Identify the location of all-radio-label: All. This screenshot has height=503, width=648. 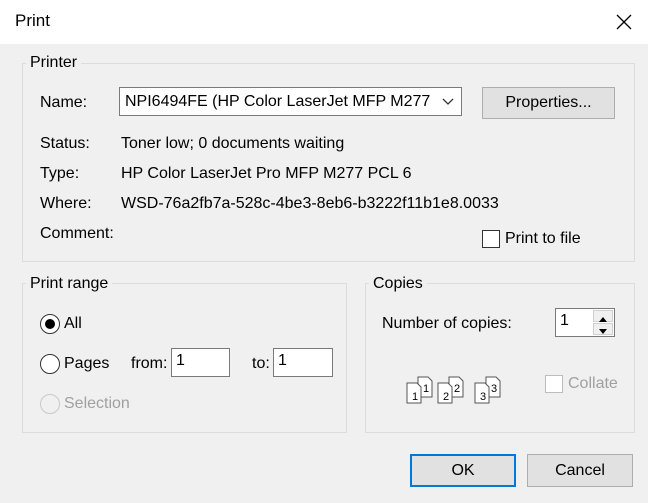
(73, 324).